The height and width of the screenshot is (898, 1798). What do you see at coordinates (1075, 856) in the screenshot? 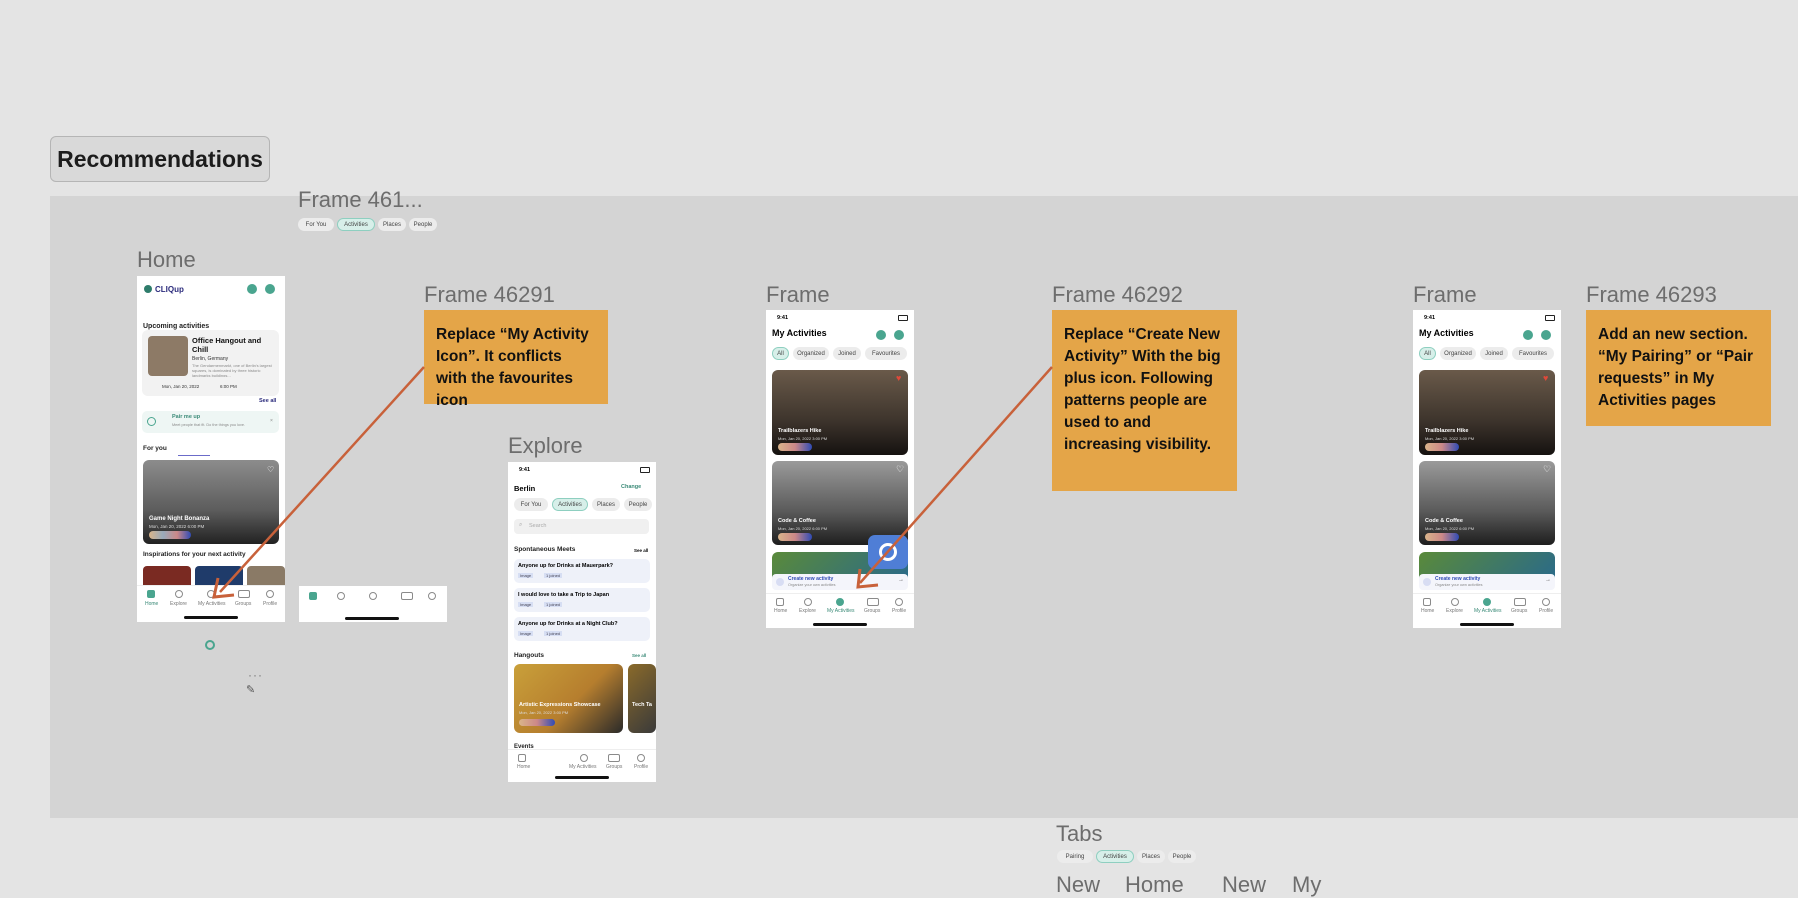
I see `chip-pairing: Pairing` at bounding box center [1075, 856].